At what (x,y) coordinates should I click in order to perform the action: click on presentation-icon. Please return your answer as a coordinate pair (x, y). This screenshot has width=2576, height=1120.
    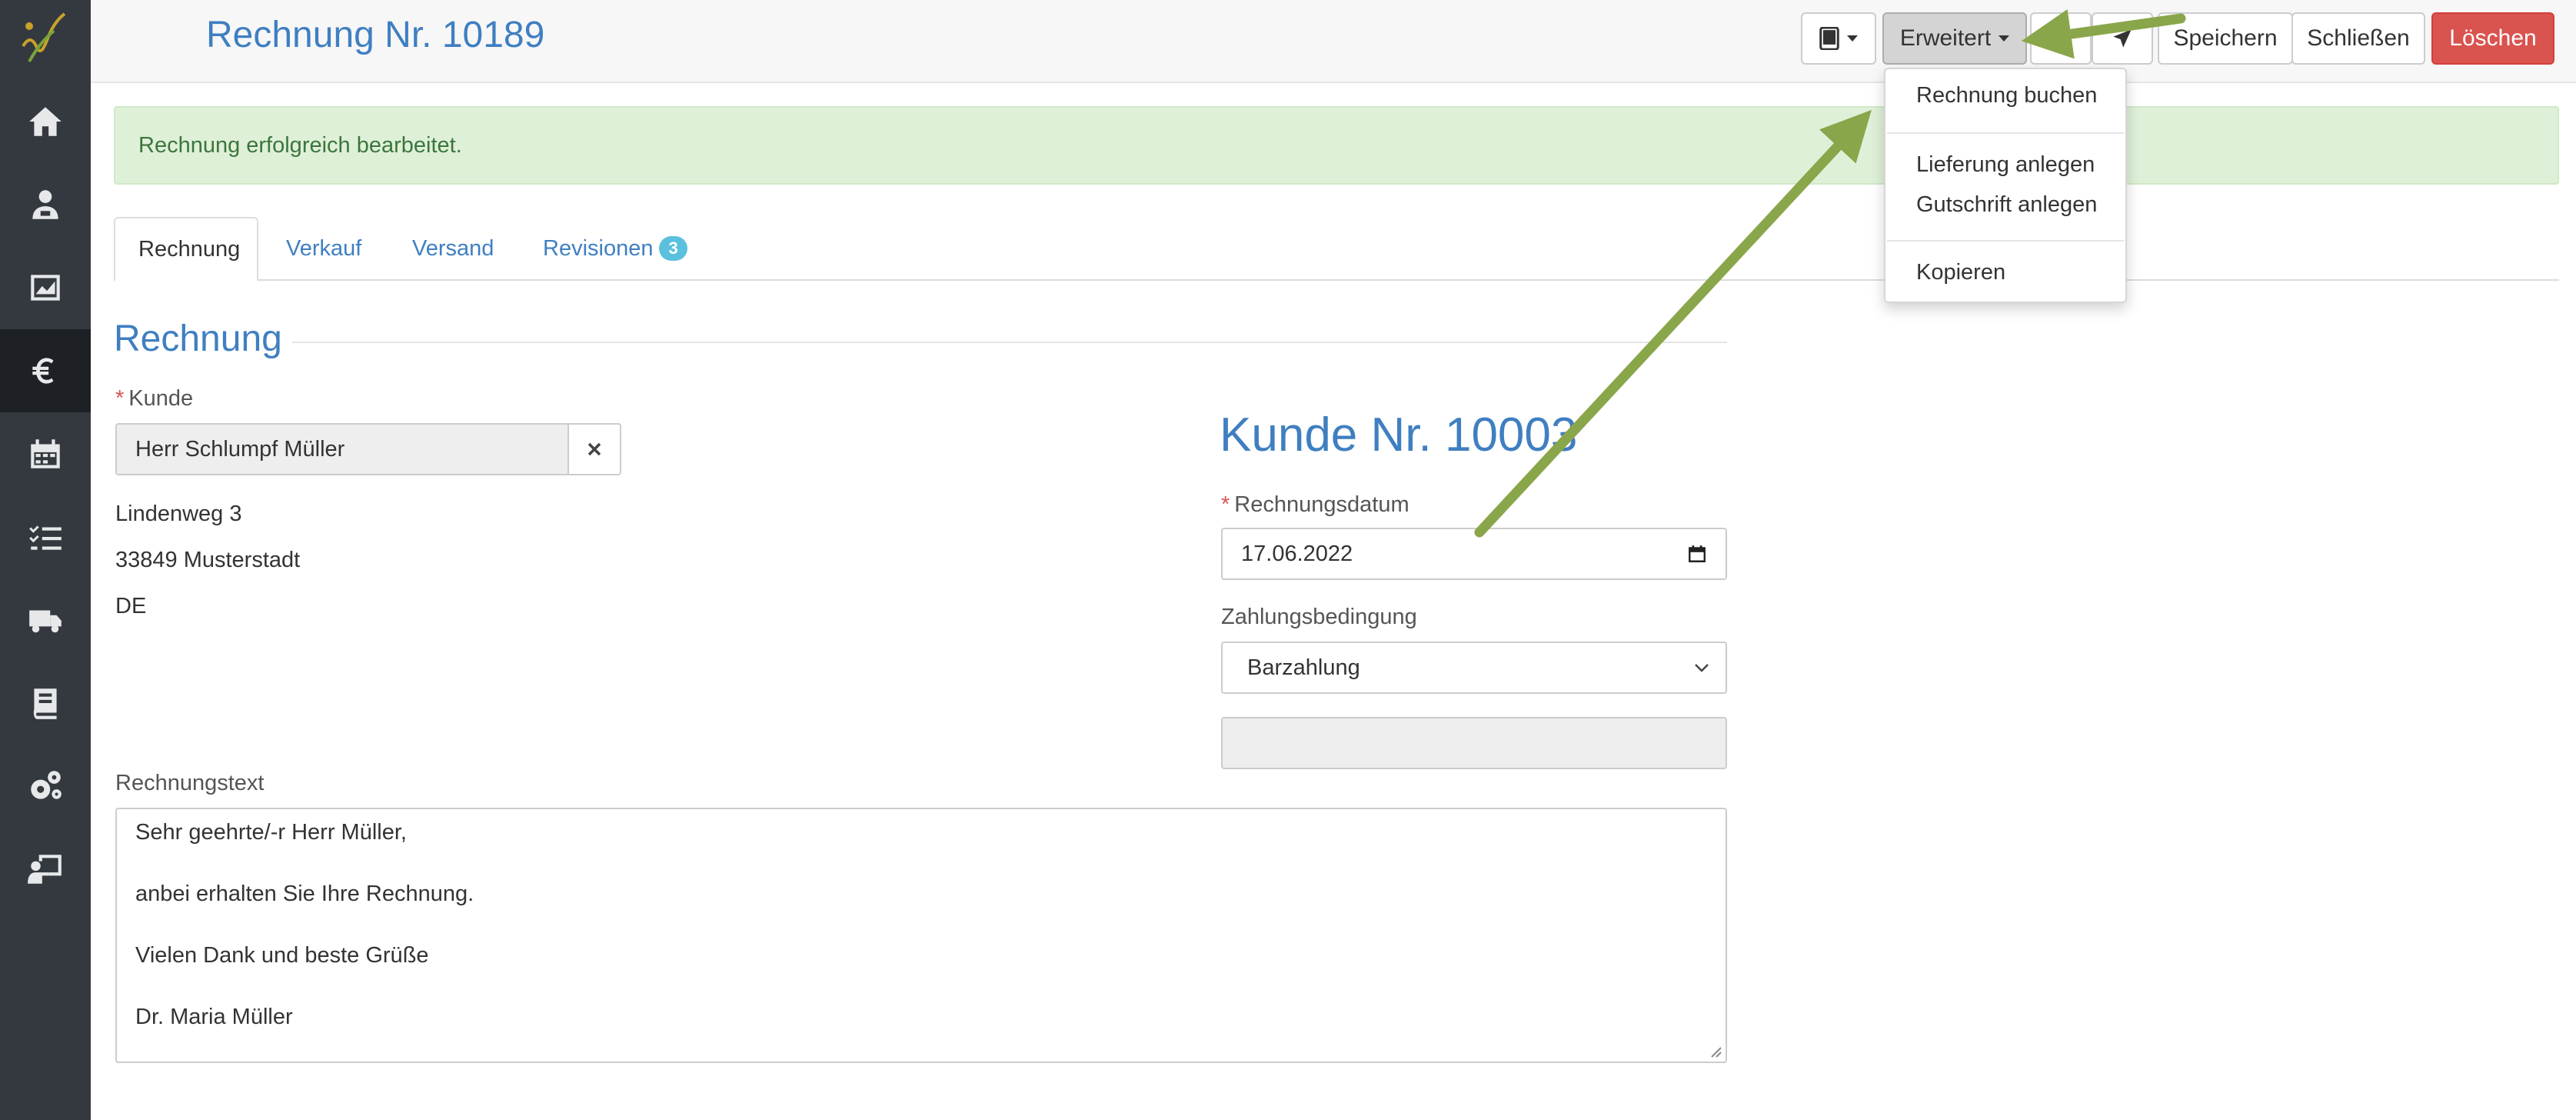
    Looking at the image, I should click on (45, 870).